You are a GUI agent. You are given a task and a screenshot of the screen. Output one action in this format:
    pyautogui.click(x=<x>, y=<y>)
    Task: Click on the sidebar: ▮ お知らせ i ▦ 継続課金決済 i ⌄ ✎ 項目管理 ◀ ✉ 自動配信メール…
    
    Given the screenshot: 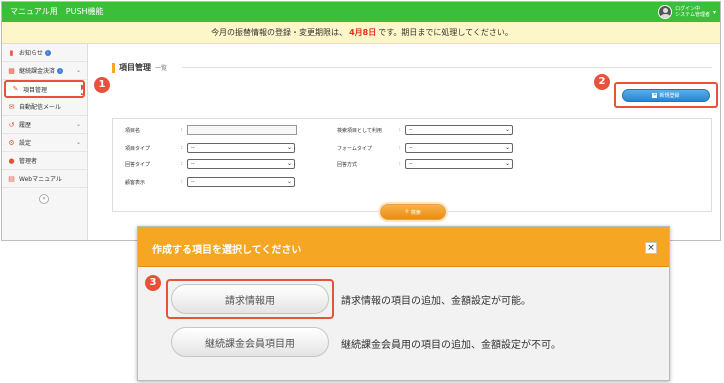 What is the action you would take?
    pyautogui.click(x=45, y=142)
    